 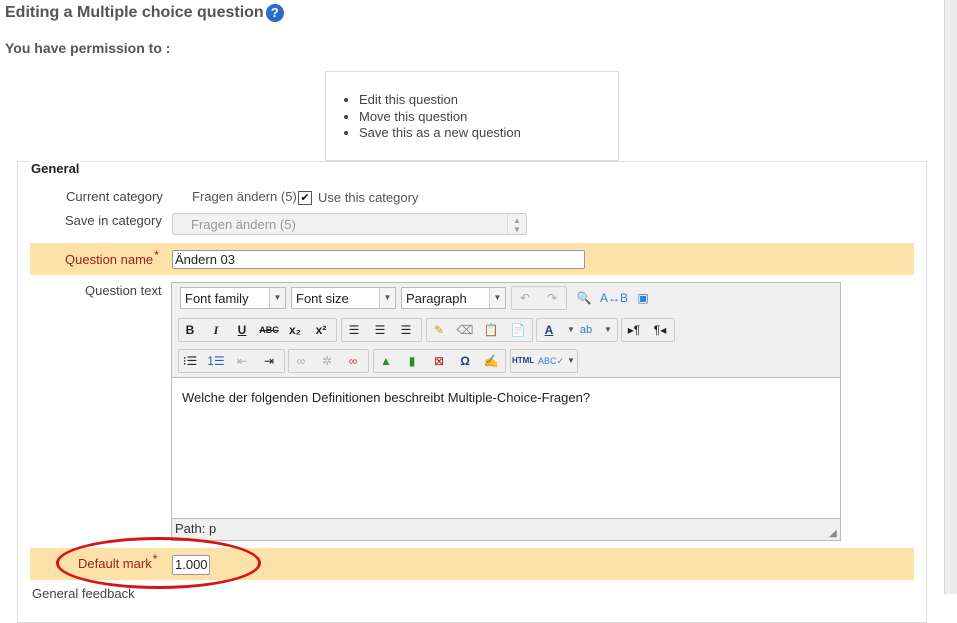 I want to click on undo-icon: ↶, so click(x=525, y=298).